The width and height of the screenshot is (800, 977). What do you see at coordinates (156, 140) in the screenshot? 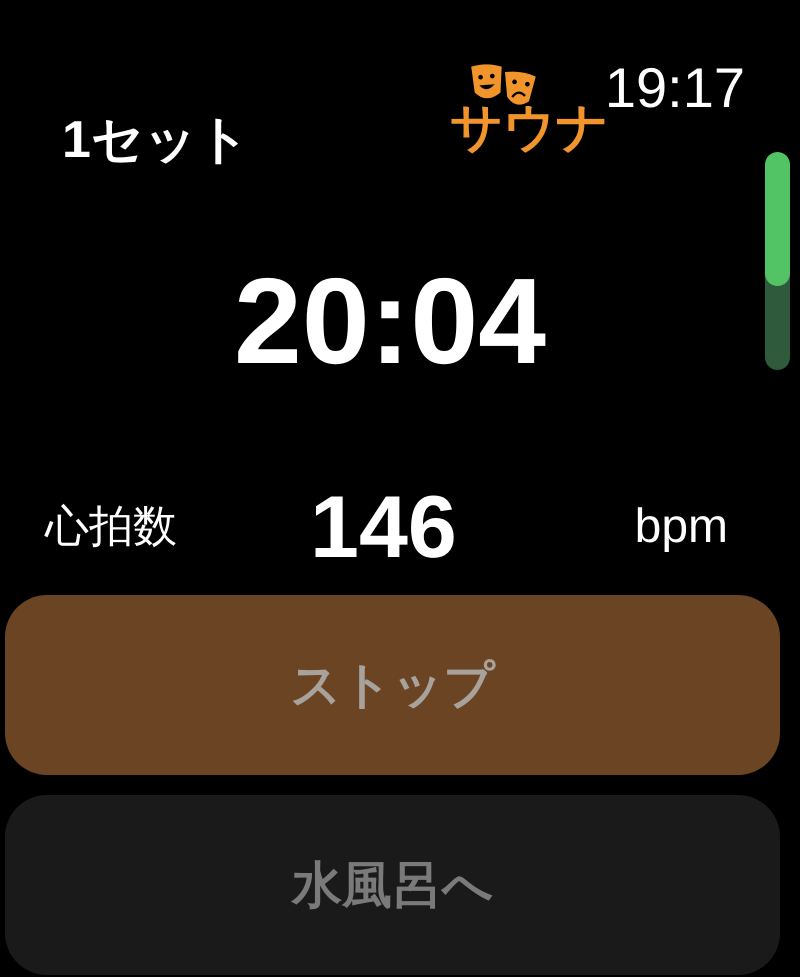
I see `set-label: 1セット` at bounding box center [156, 140].